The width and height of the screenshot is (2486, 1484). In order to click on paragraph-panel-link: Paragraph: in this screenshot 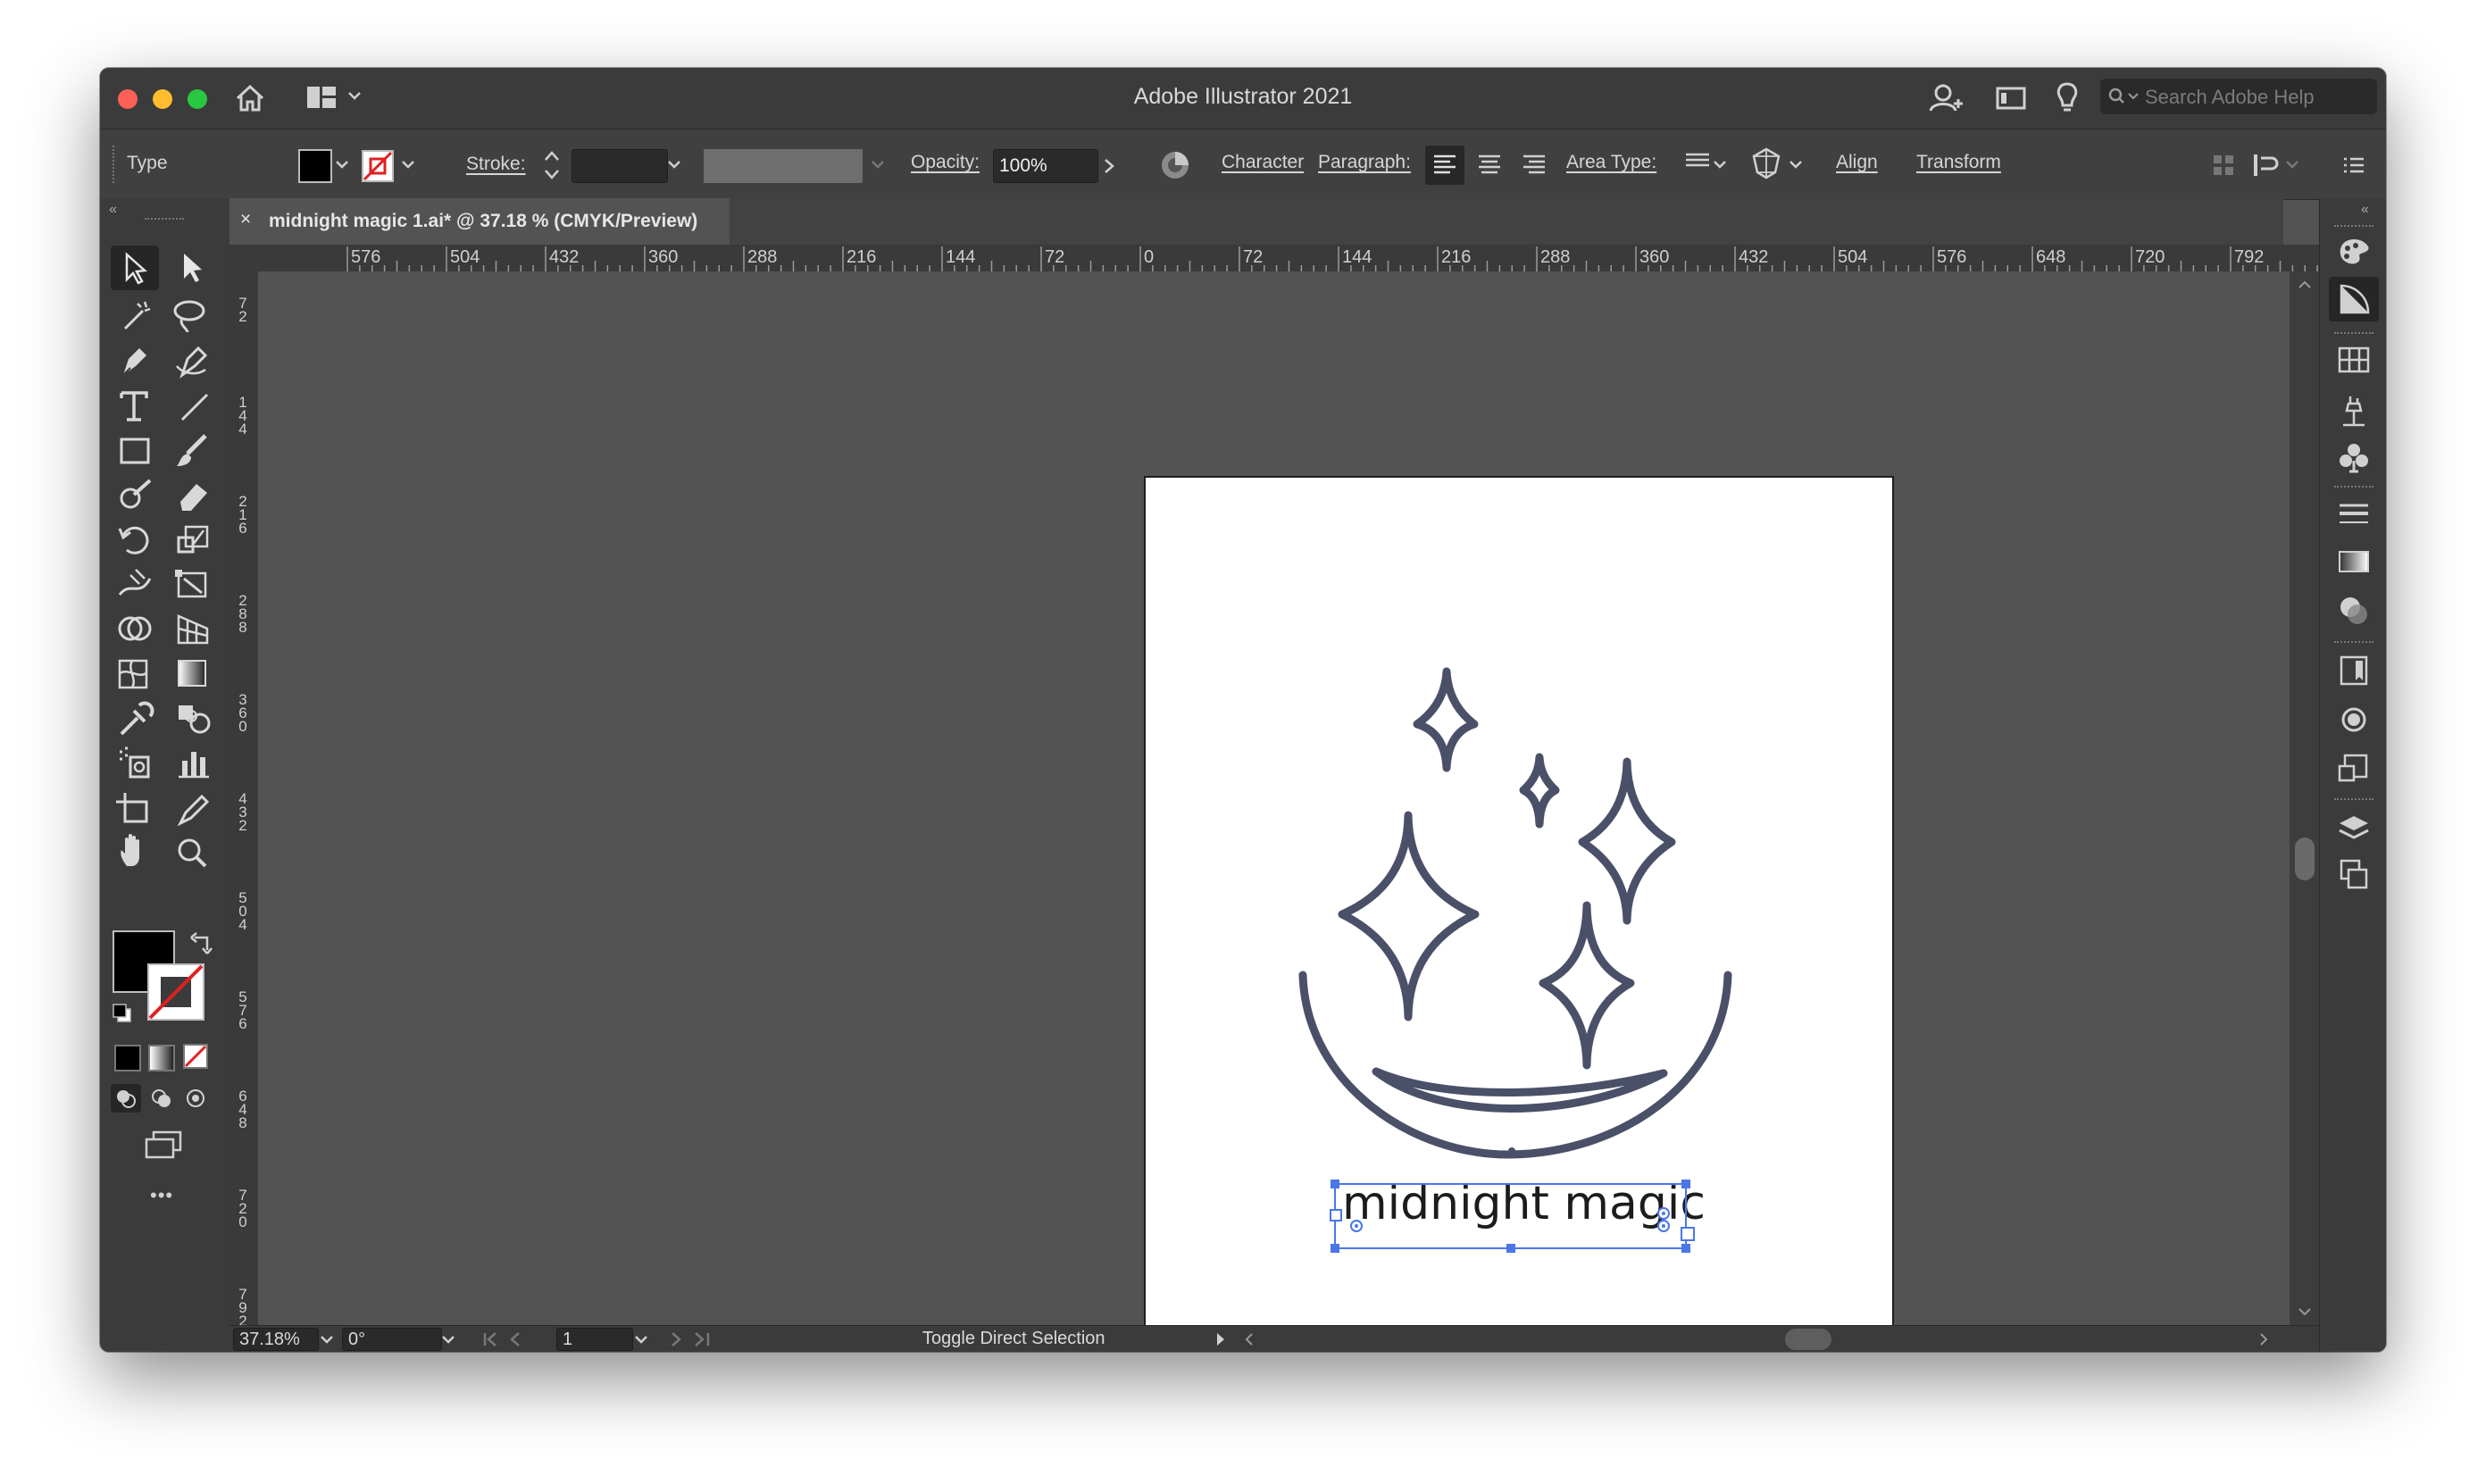, I will do `click(1364, 162)`.